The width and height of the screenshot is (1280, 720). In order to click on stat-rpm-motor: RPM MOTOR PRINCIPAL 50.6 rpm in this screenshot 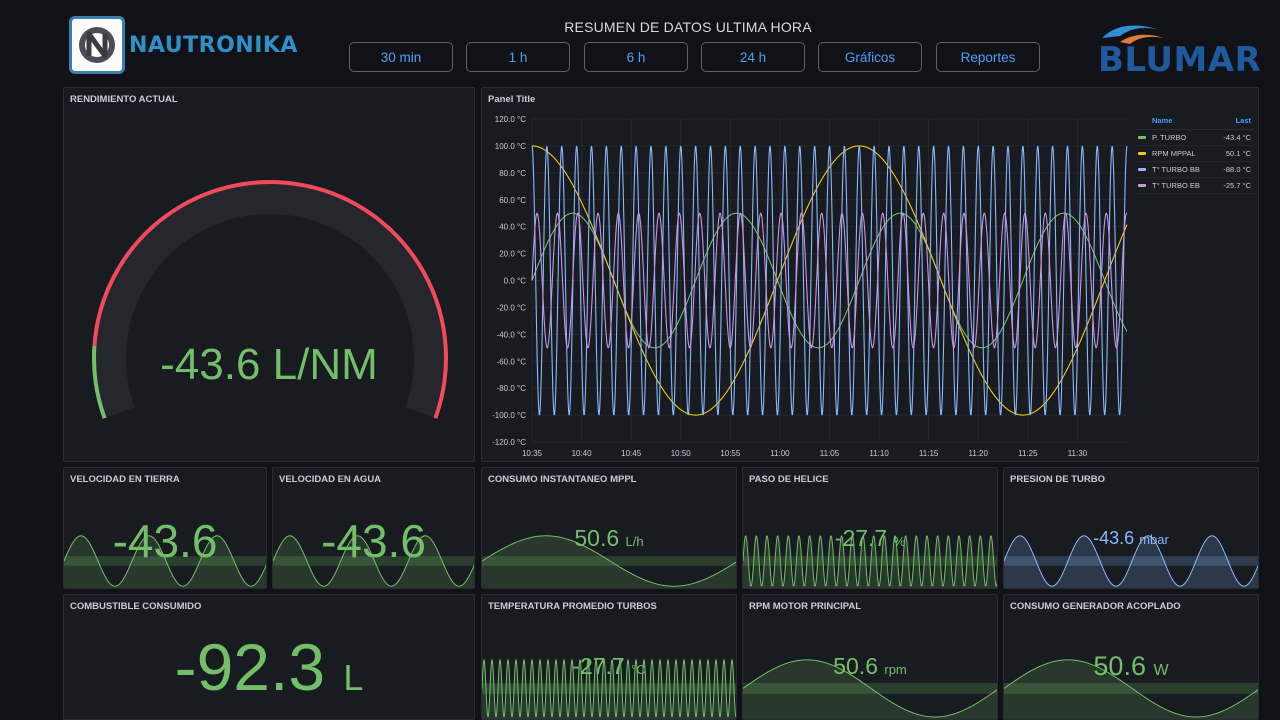, I will do `click(870, 657)`.